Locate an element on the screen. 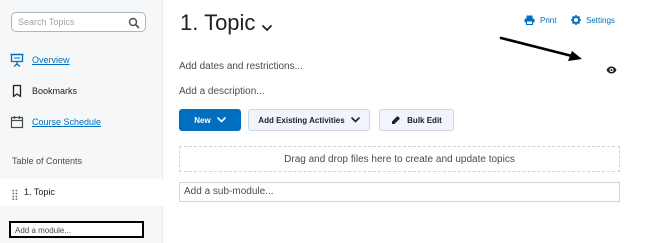  add-existing-activities-button: Add Existing Activities is located at coordinates (309, 120).